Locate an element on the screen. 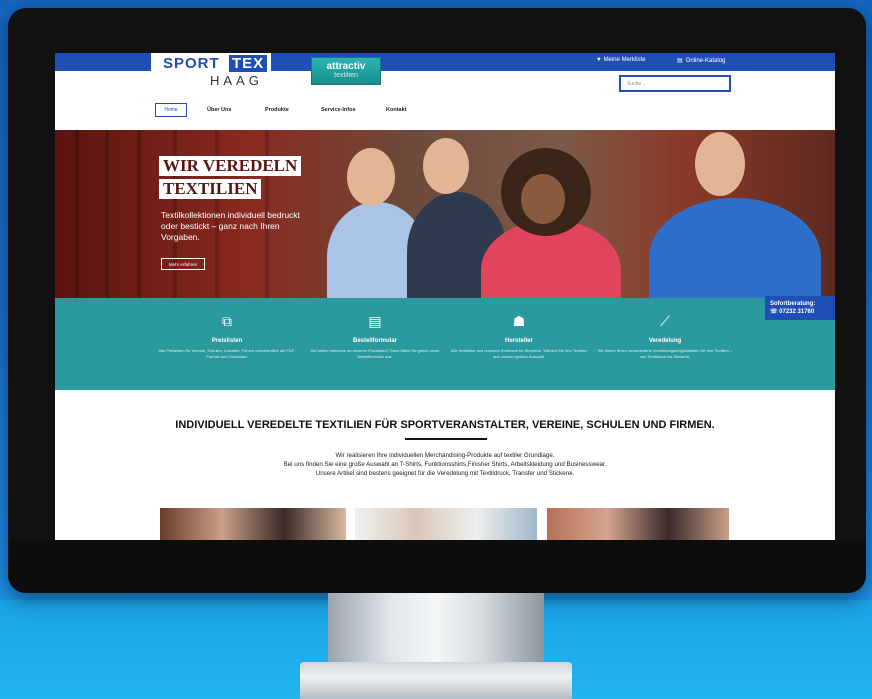 The image size is (872, 699). monitor-stand-base is located at coordinates (436, 680).